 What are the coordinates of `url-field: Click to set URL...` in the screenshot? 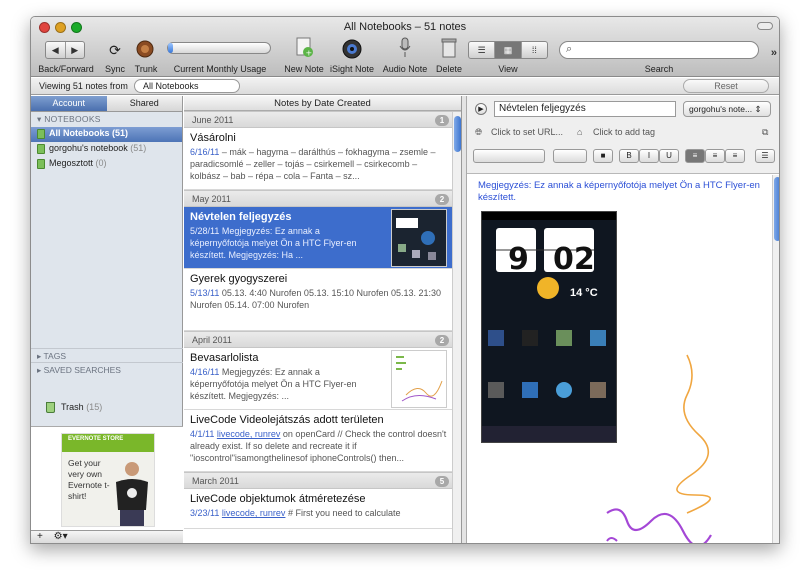 It's located at (527, 132).